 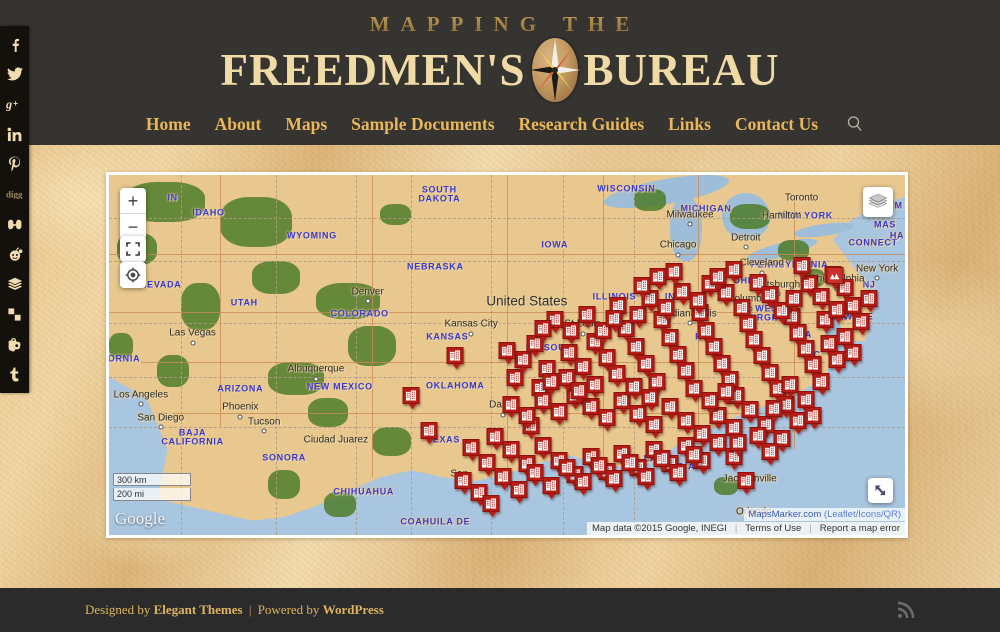 I want to click on nav-research-guides: Research Guides, so click(x=582, y=124).